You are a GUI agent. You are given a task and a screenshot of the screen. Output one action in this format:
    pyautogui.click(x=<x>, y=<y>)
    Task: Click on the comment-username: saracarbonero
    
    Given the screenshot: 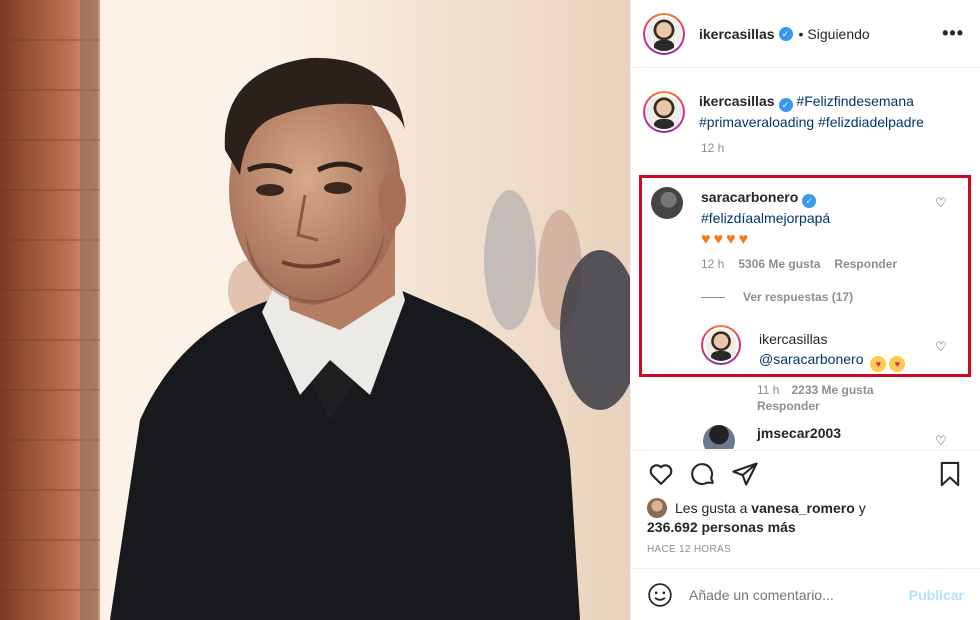 What is the action you would take?
    pyautogui.click(x=749, y=197)
    